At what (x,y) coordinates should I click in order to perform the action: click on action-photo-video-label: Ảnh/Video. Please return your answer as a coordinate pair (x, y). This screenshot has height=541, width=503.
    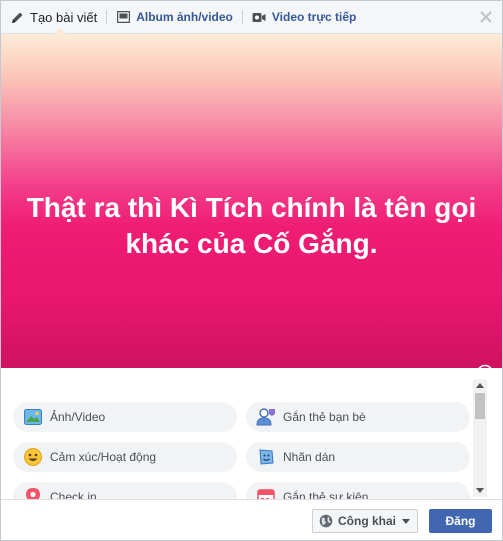
    Looking at the image, I should click on (78, 417).